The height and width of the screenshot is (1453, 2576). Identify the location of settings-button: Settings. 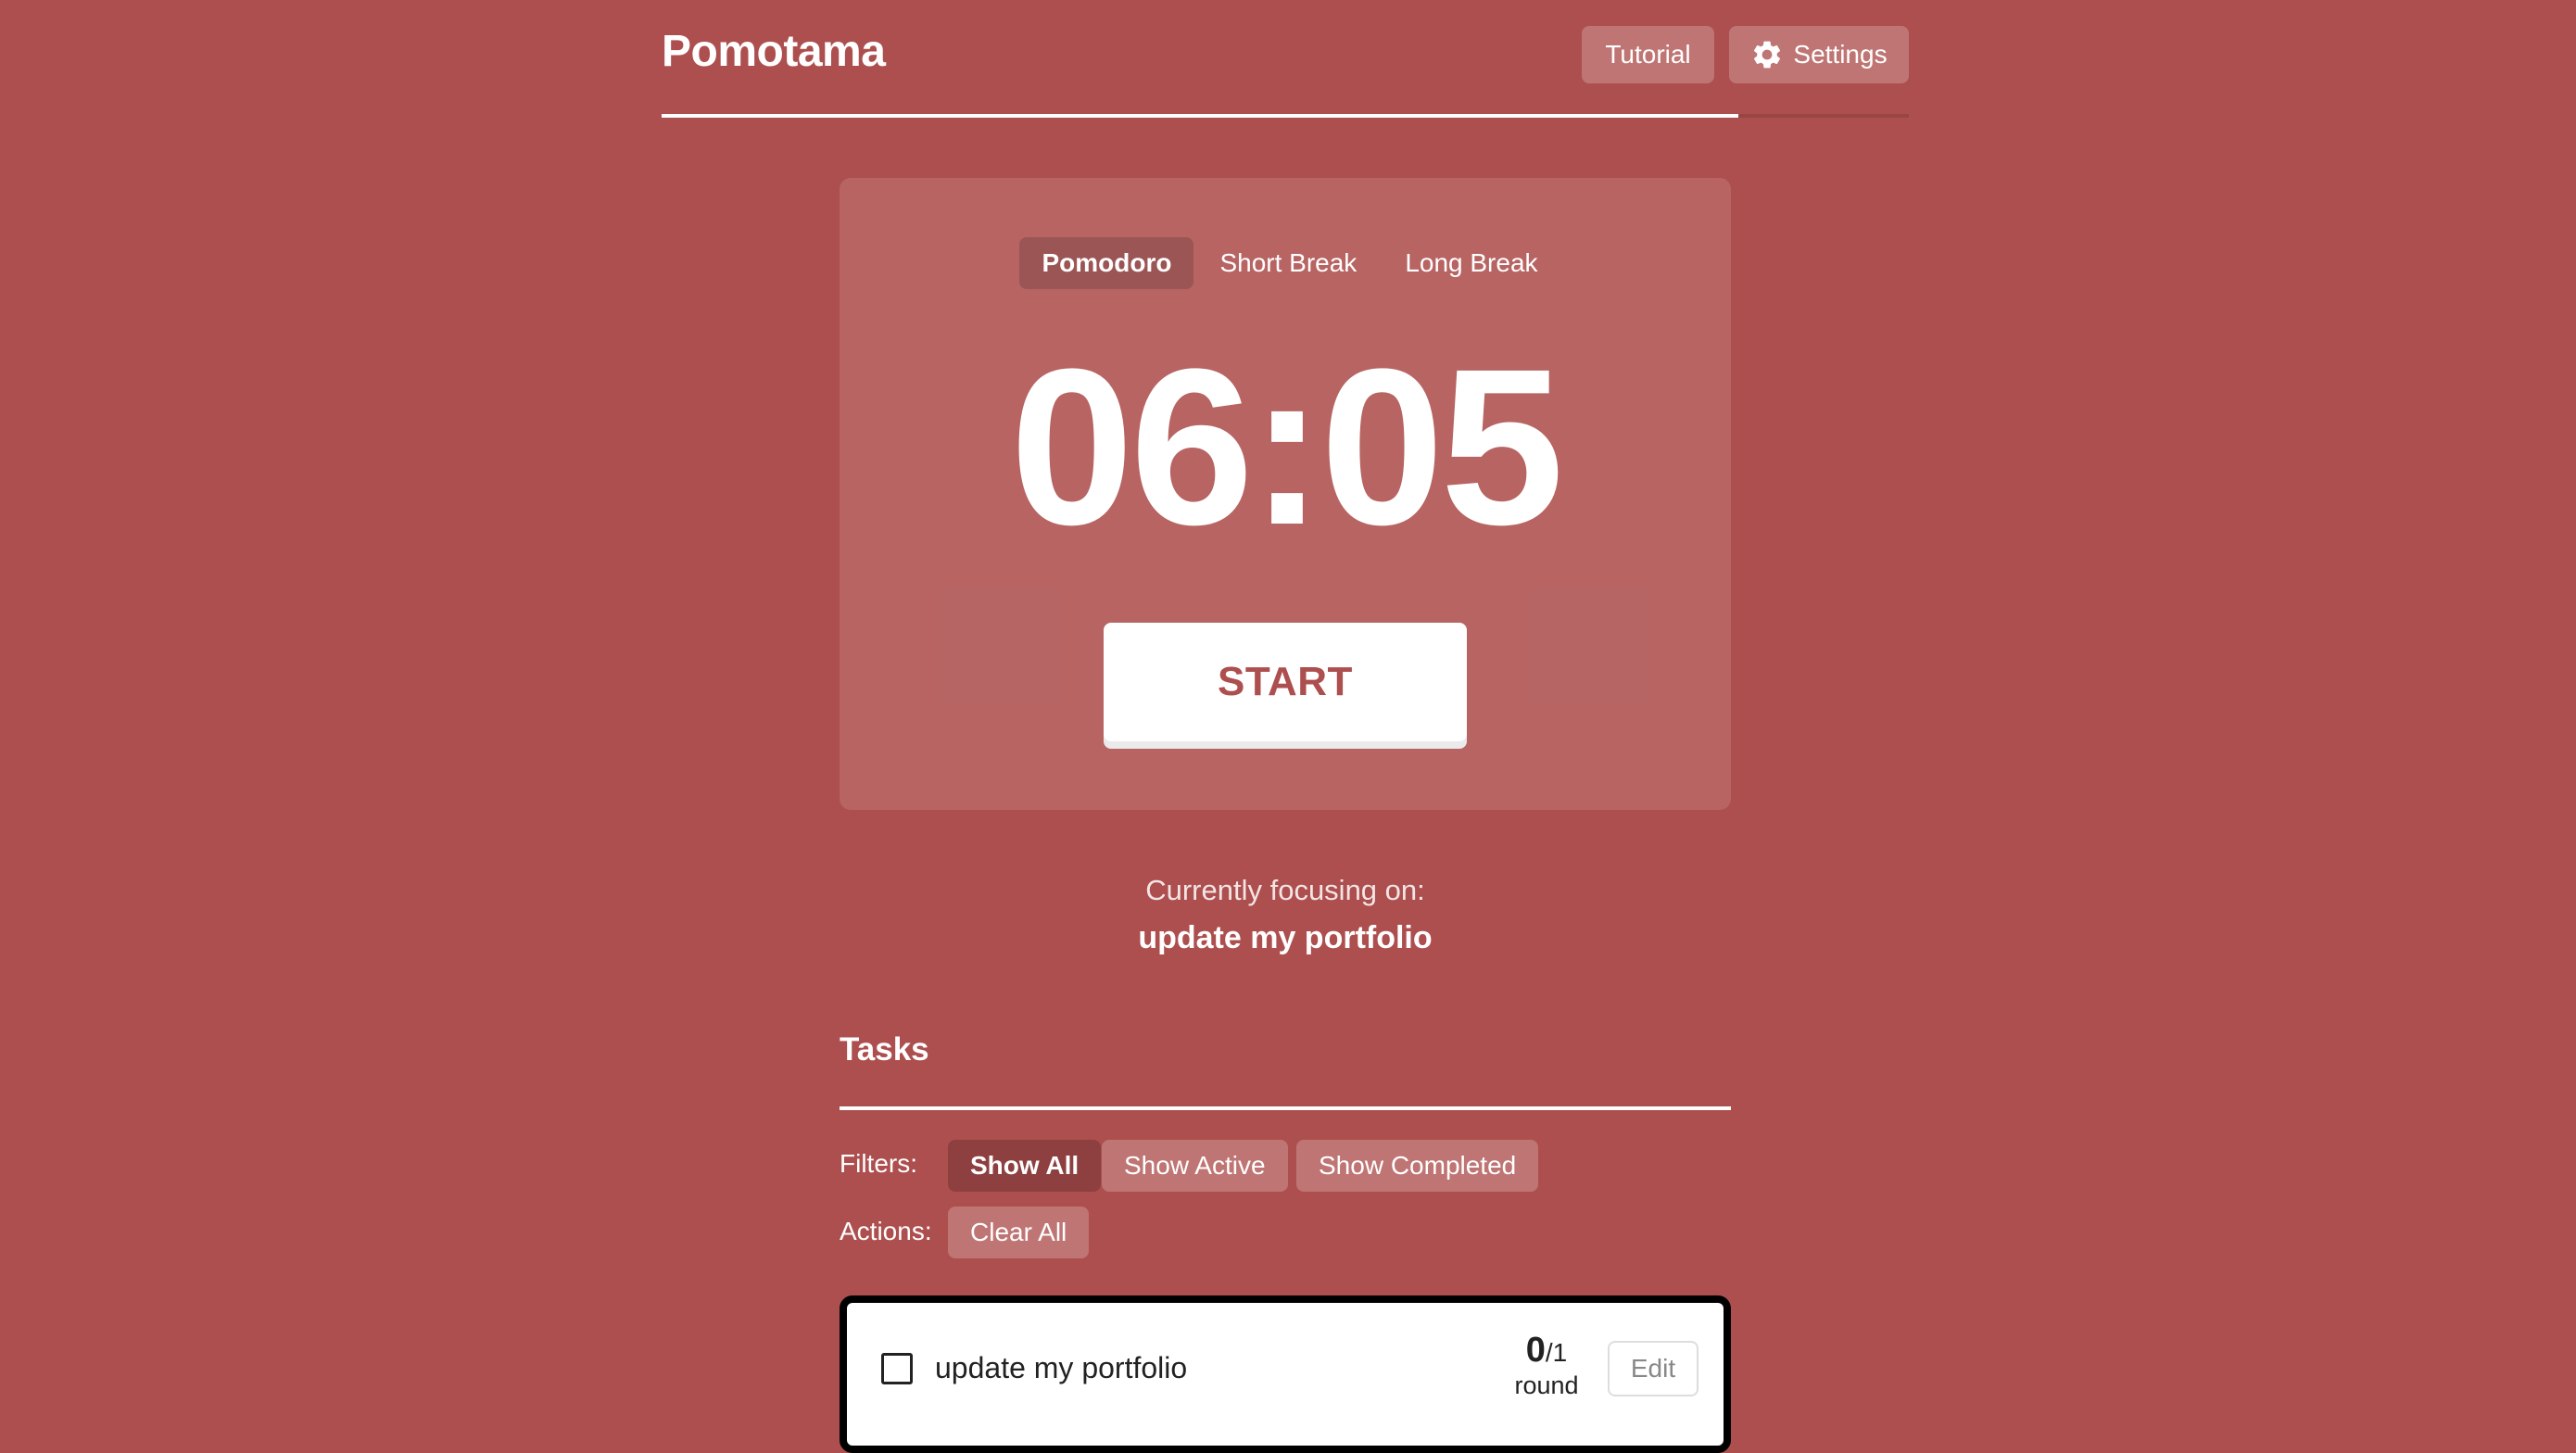
(1819, 54).